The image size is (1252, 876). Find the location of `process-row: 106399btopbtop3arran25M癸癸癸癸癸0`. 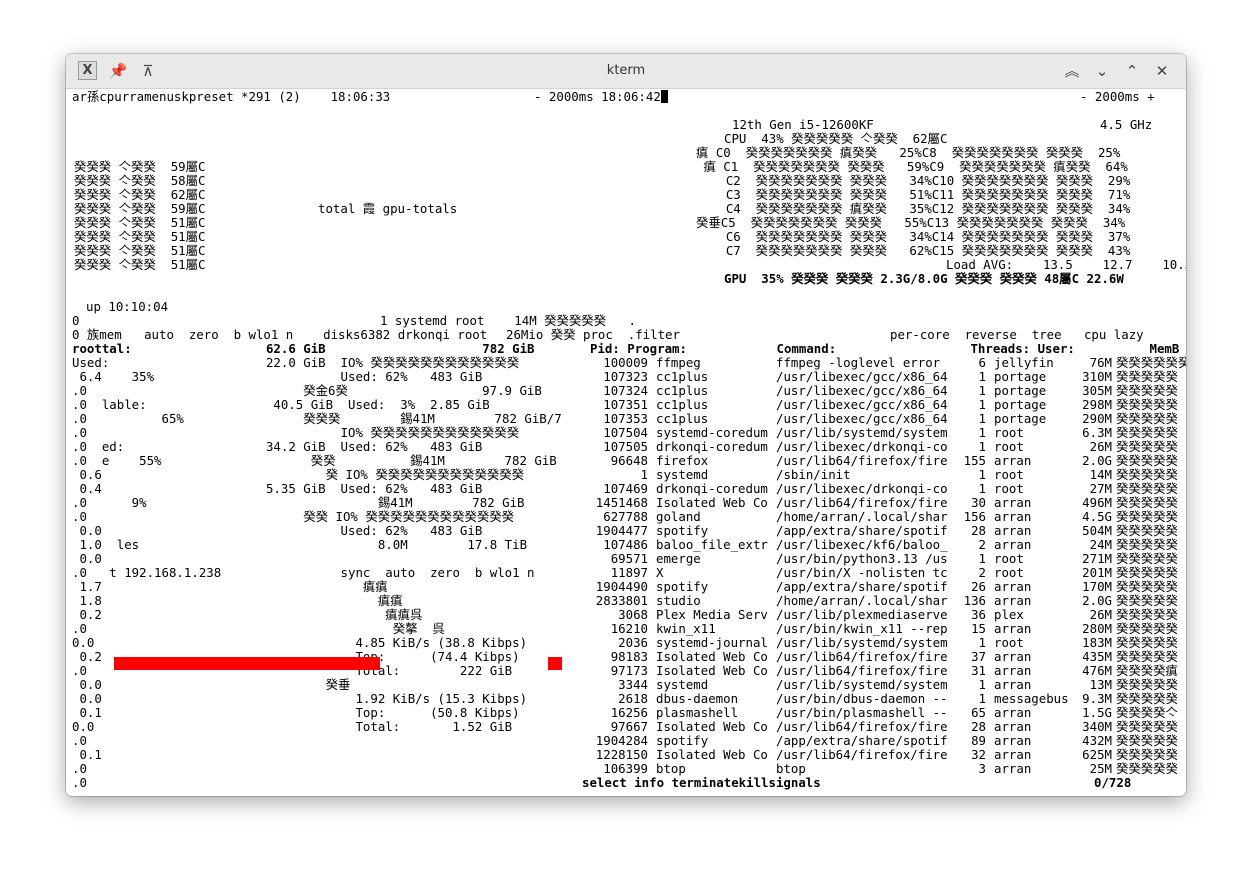

process-row: 106399btopbtop3arran25M癸癸癸癸癸0 is located at coordinates (885, 769).